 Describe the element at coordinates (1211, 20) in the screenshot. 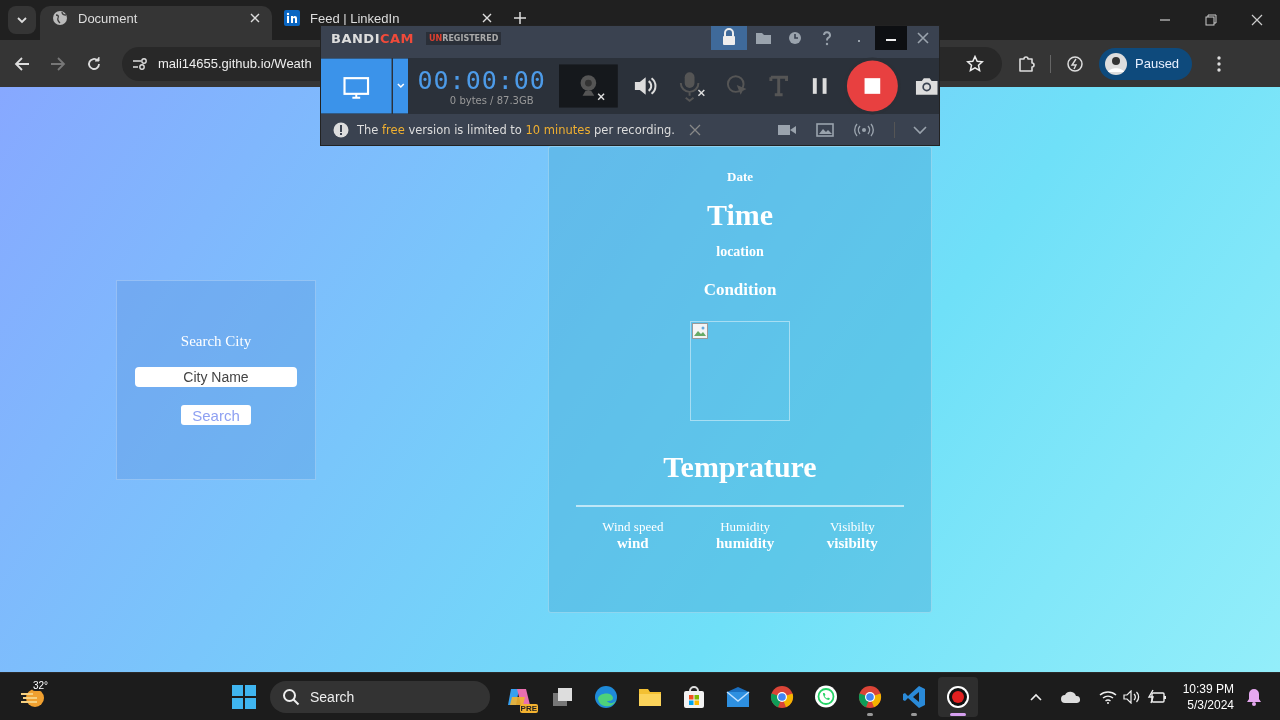

I see `restore-icon` at that location.